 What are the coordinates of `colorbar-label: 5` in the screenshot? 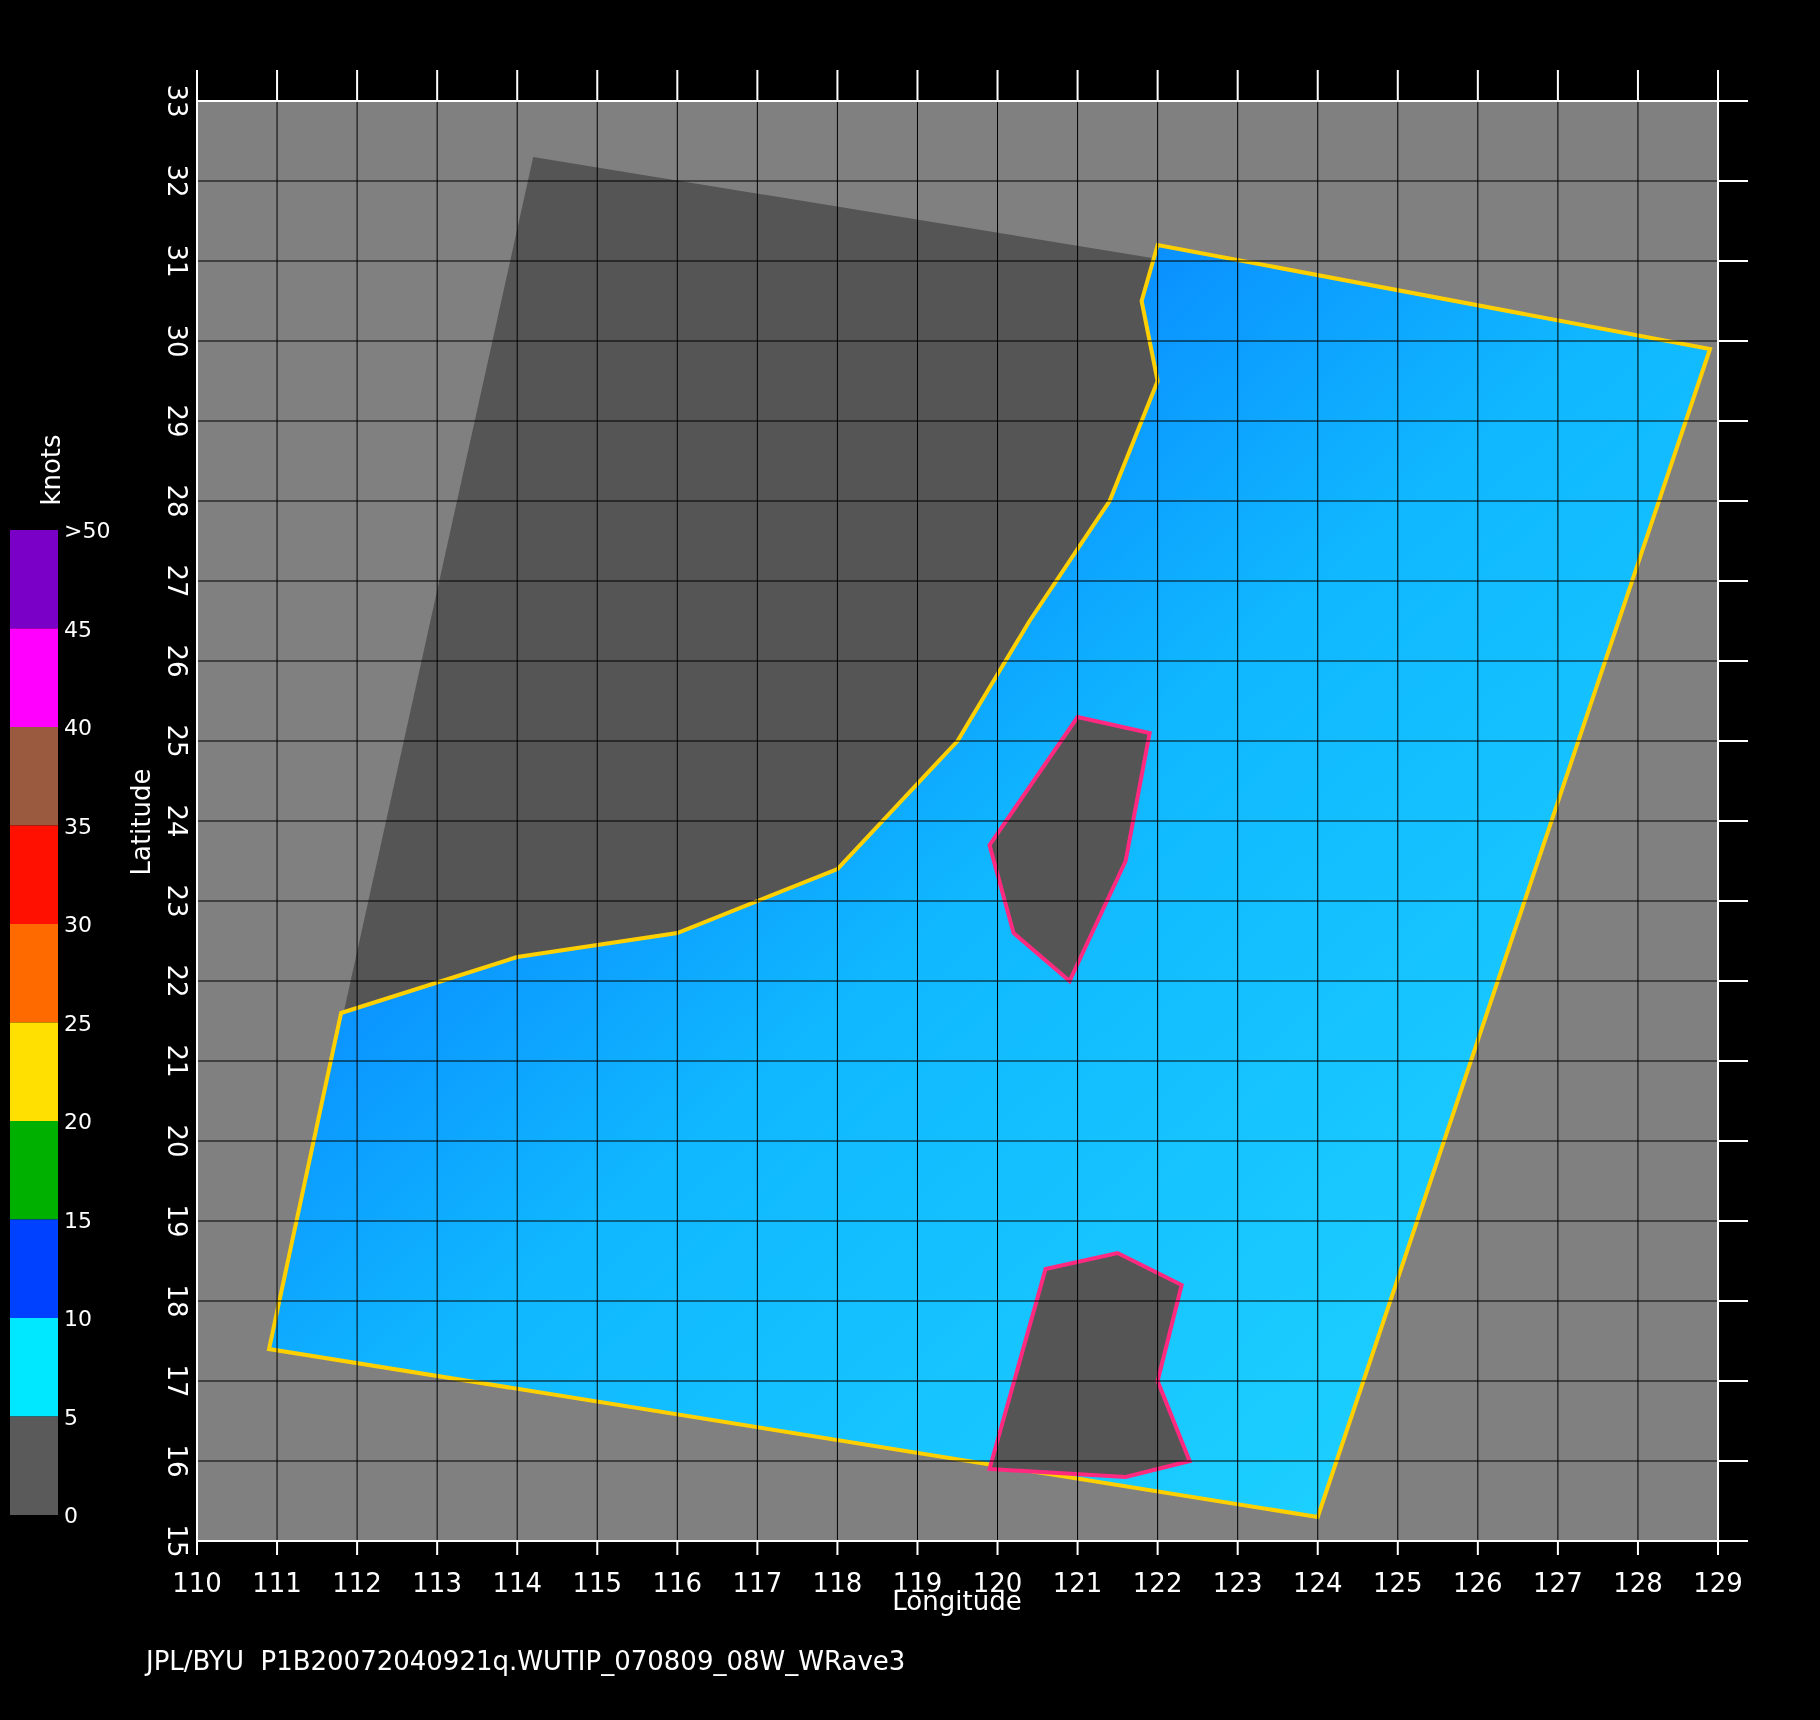 It's located at (71, 1417).